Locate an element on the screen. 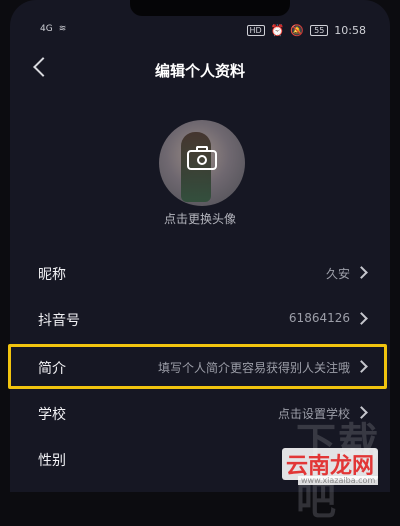 Image resolution: width=400 pixels, height=526 pixels. hd-icon: HD is located at coordinates (255, 30).